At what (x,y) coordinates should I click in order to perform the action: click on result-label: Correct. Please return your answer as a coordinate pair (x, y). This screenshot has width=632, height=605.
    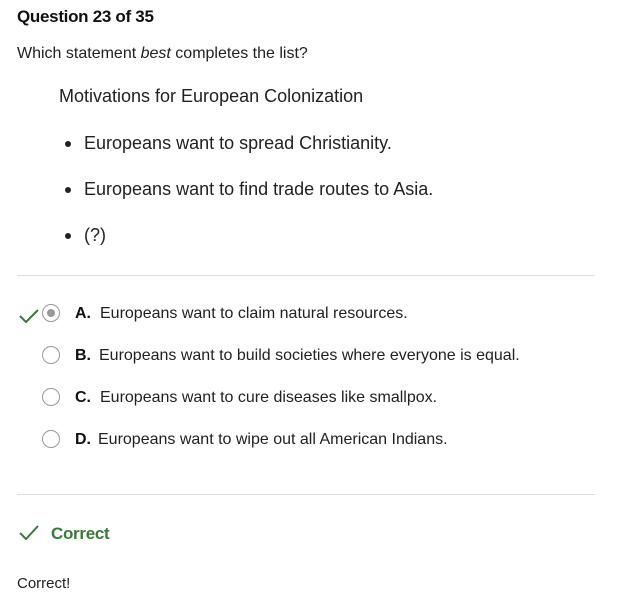
    Looking at the image, I should click on (80, 533).